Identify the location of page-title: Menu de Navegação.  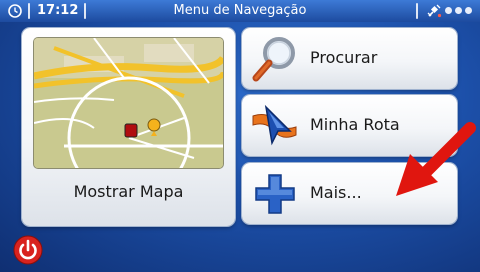
(240, 10).